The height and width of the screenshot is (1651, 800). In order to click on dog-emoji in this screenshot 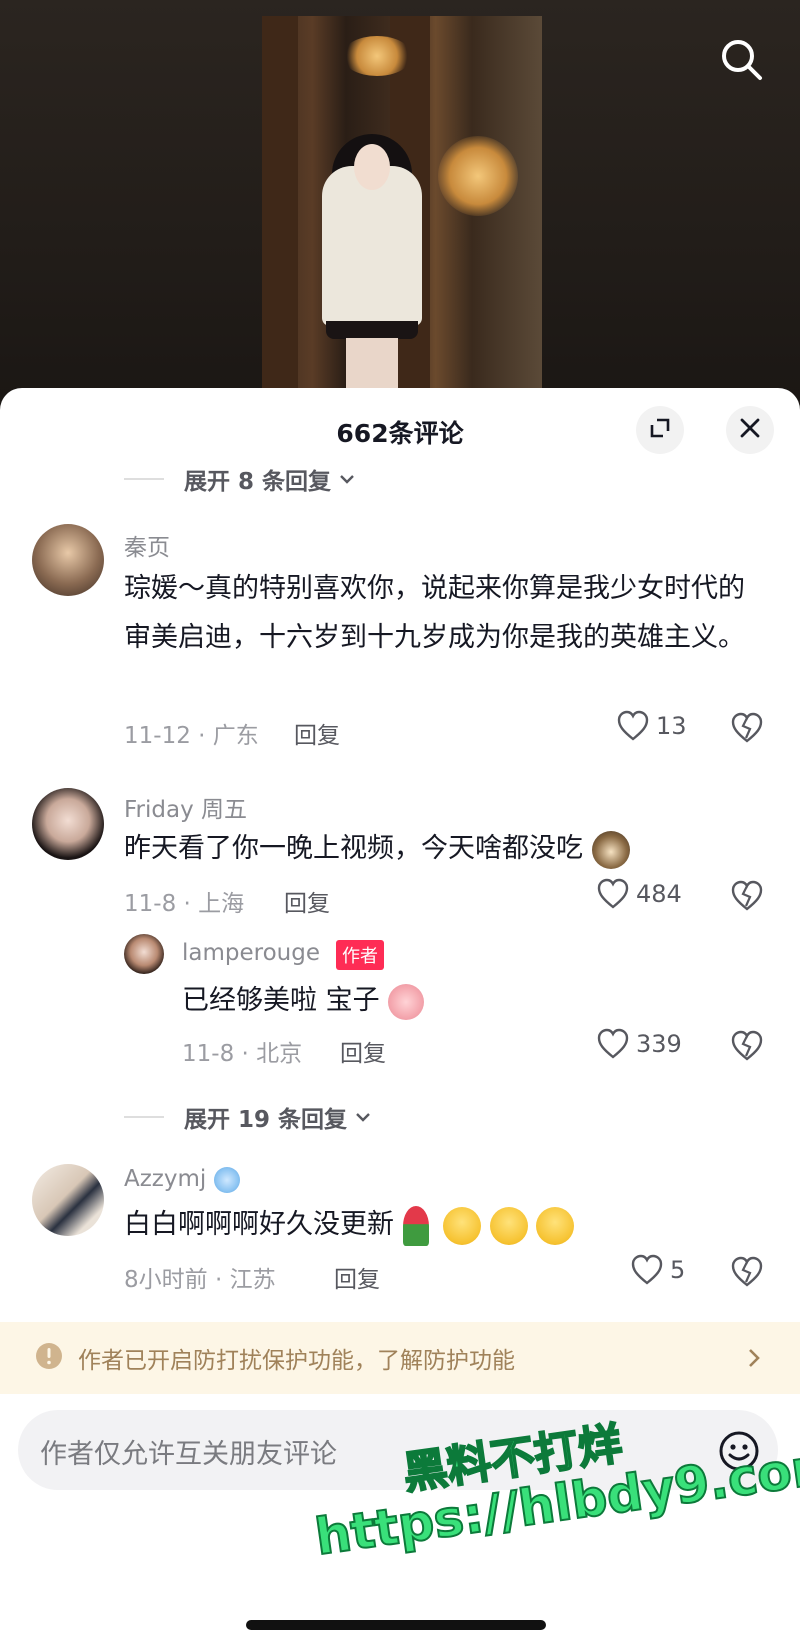, I will do `click(610, 849)`.